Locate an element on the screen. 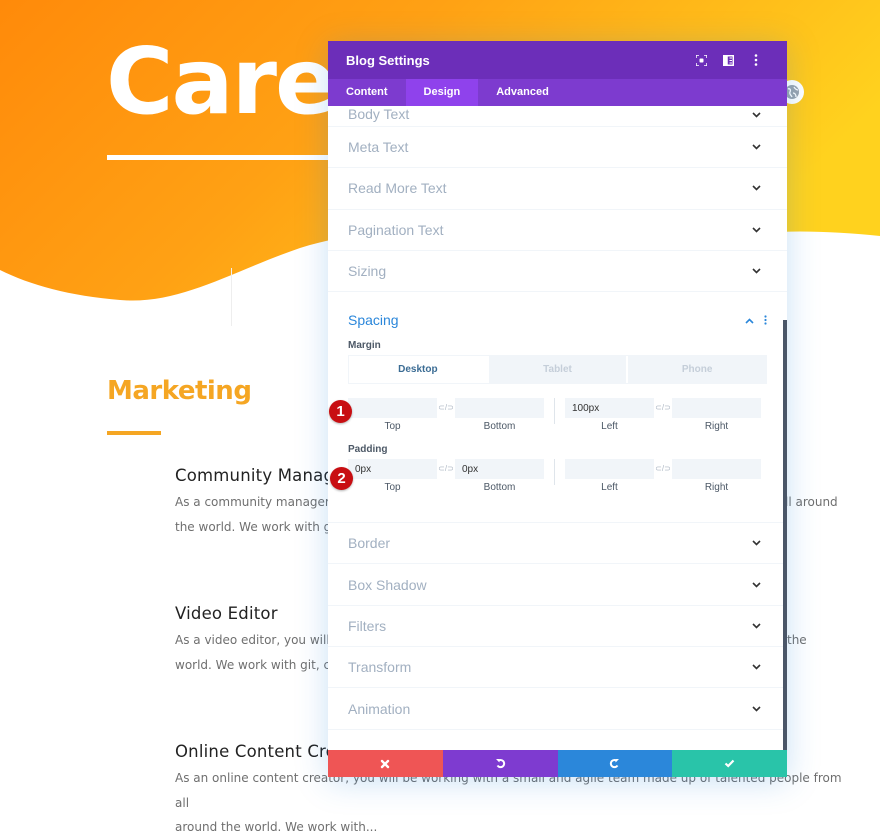  redo-icon is located at coordinates (615, 763).